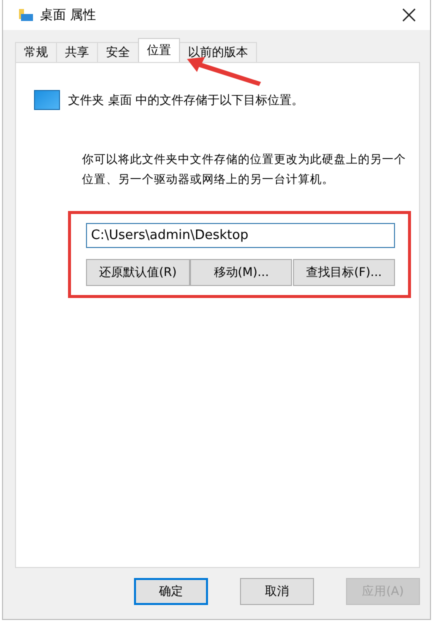 The height and width of the screenshot is (622, 435). What do you see at coordinates (69, 15) in the screenshot?
I see `window-title: 桌面 属性` at bounding box center [69, 15].